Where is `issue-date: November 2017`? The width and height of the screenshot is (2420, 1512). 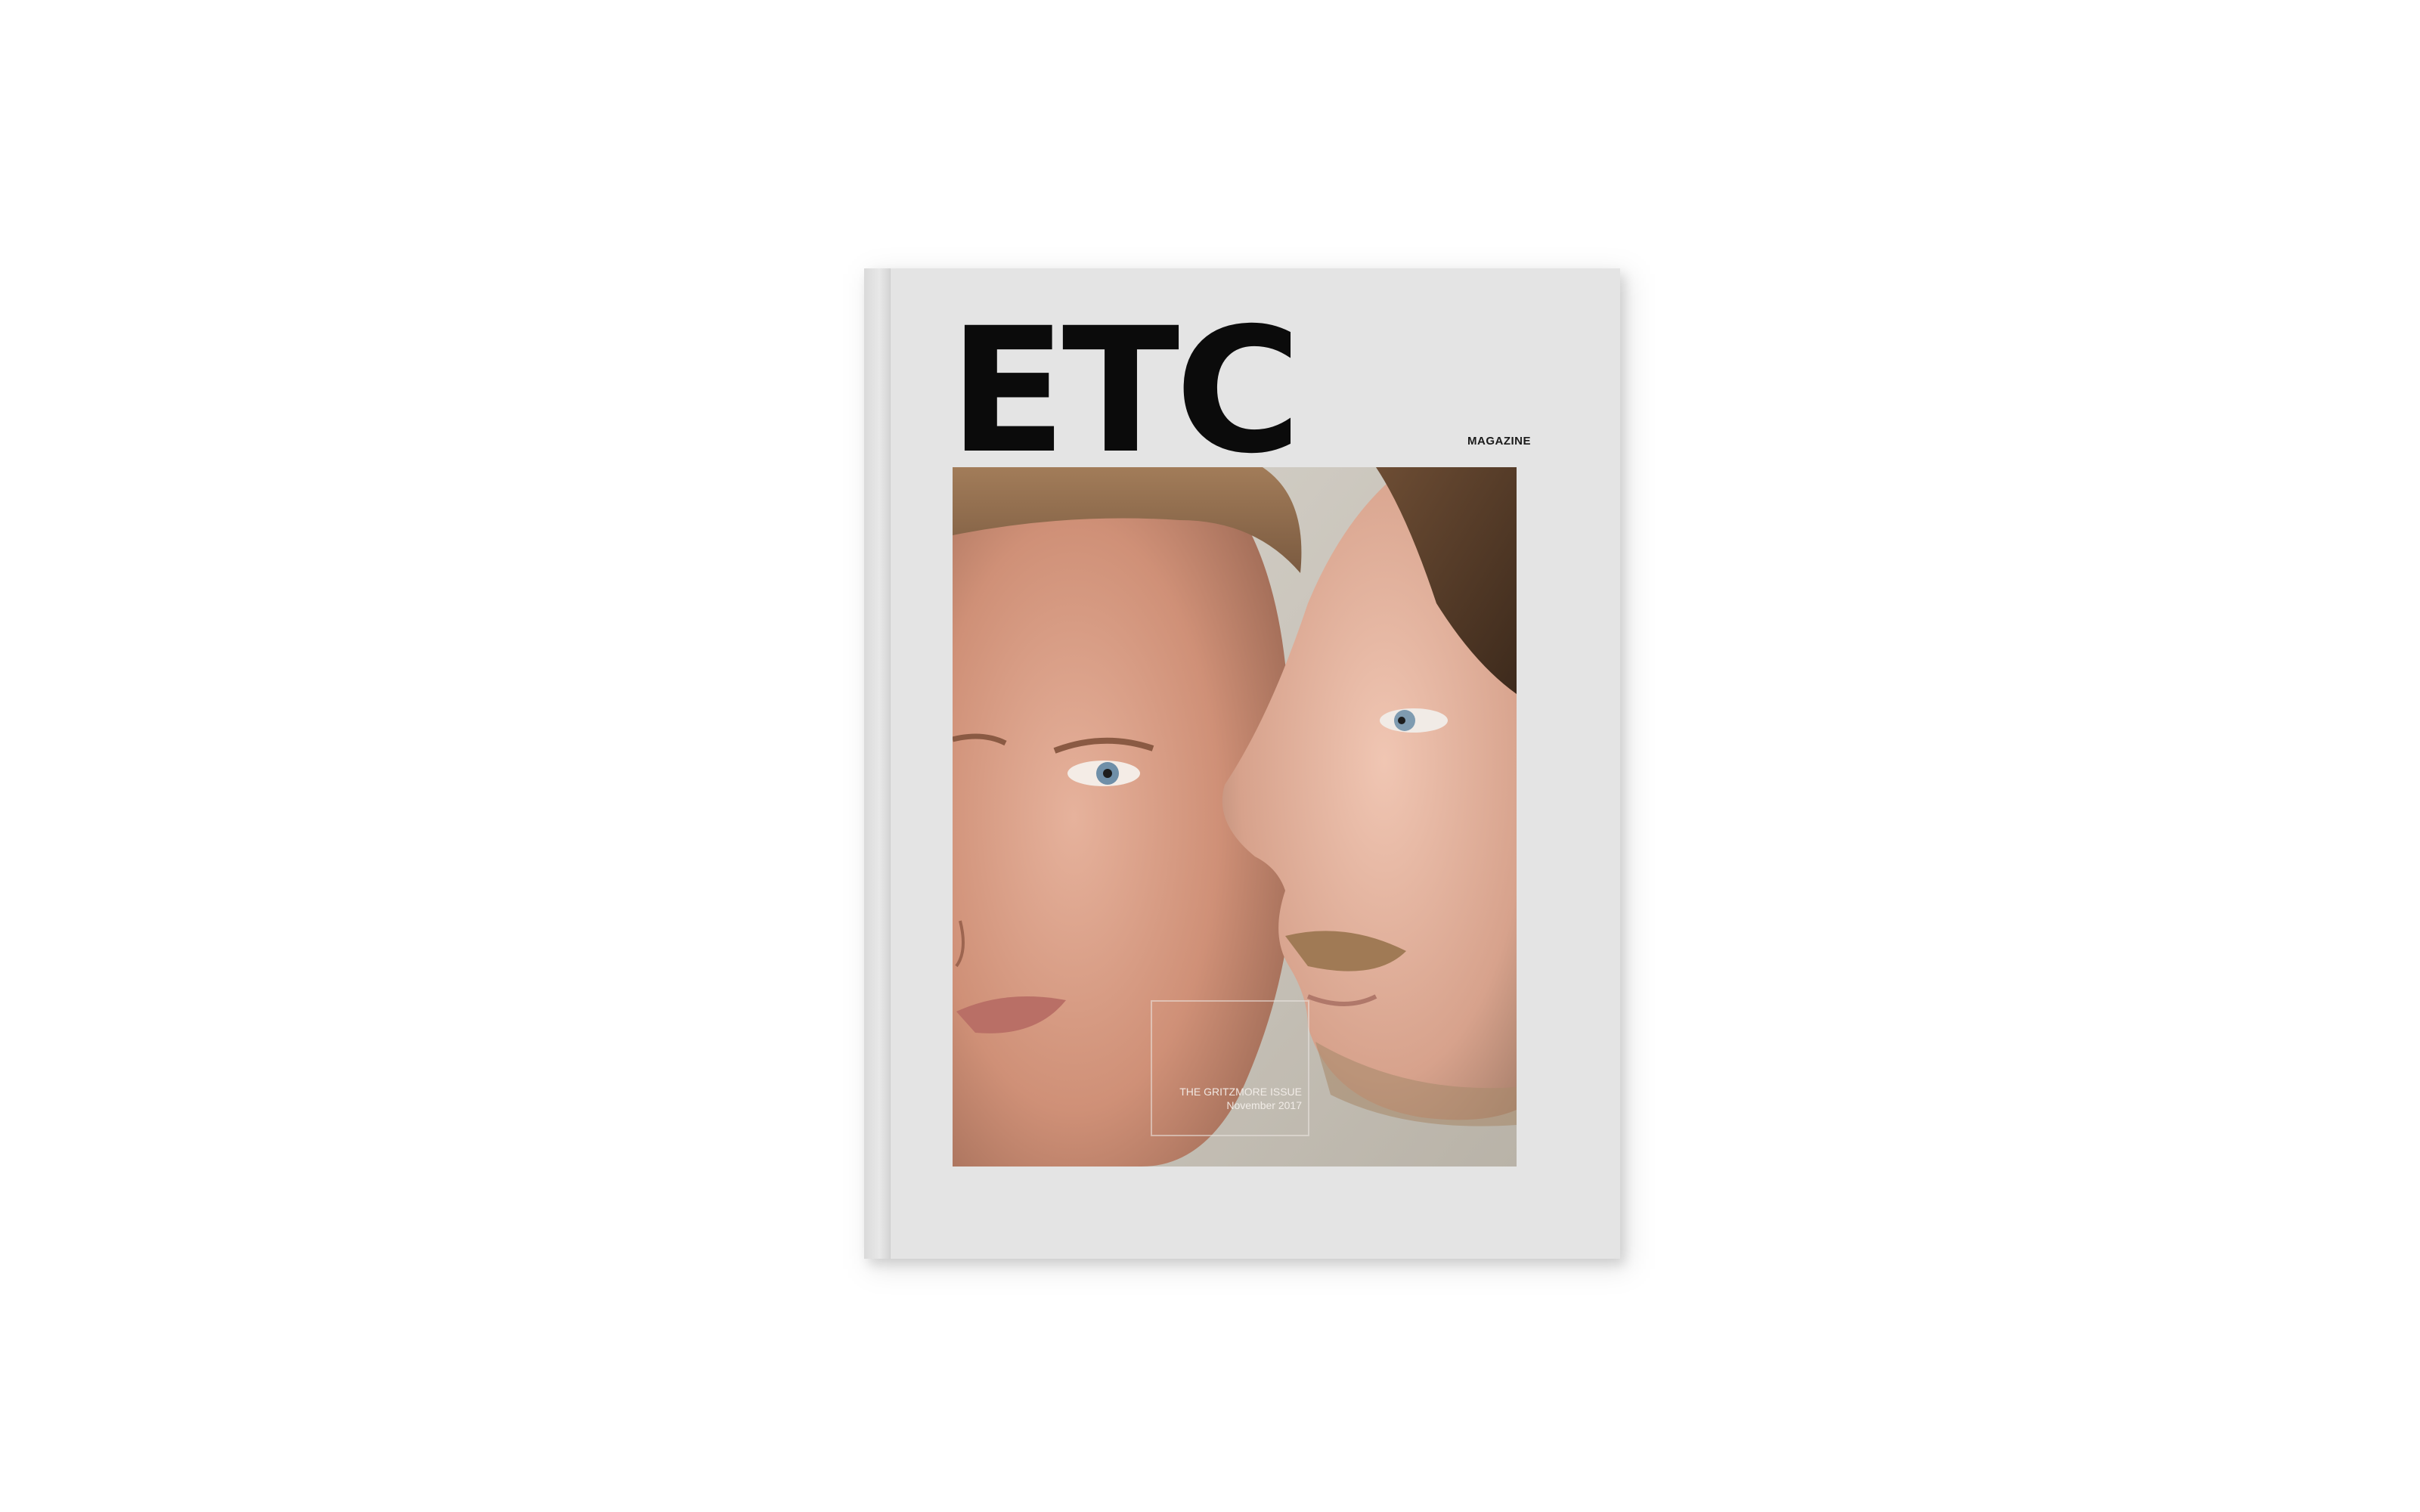
issue-date: November 2017 is located at coordinates (1264, 1105).